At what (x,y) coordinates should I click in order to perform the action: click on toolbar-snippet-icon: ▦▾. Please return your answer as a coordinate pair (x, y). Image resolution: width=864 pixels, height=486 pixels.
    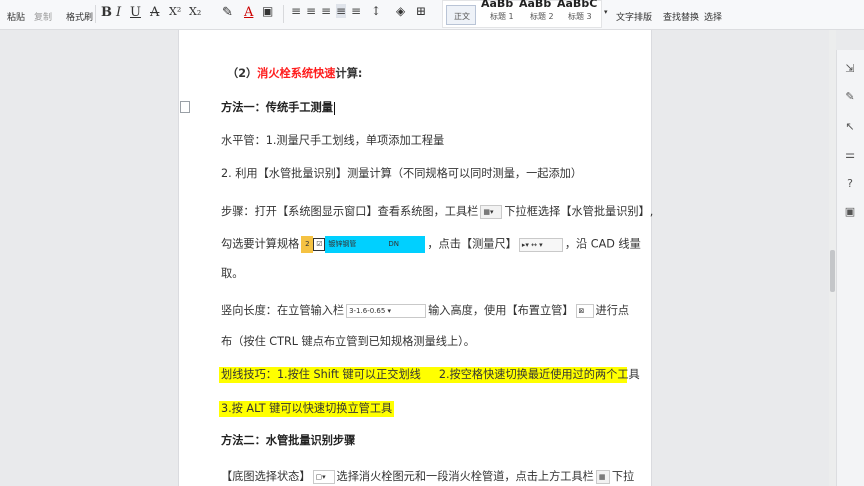
    Looking at the image, I should click on (491, 212).